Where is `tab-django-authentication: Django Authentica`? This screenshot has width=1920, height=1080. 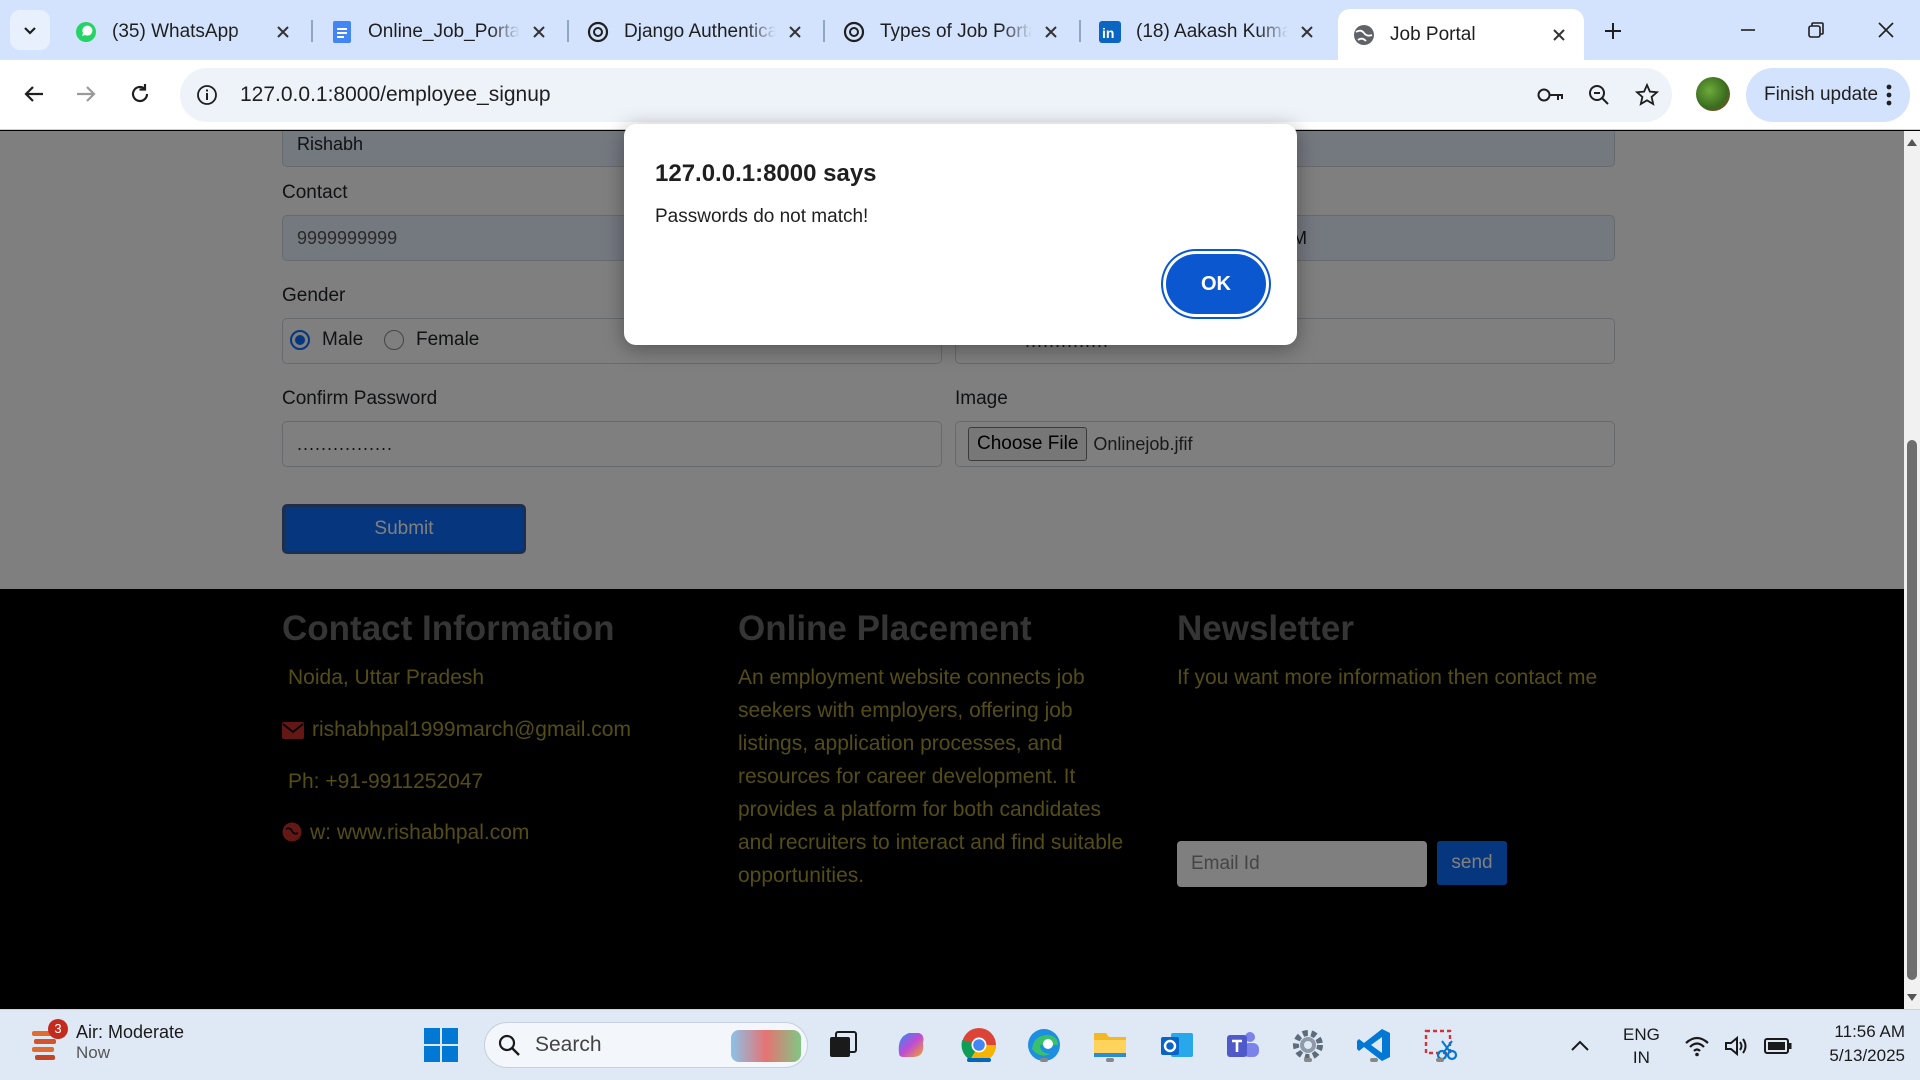
tab-django-authentication: Django Authentica is located at coordinates (696, 32).